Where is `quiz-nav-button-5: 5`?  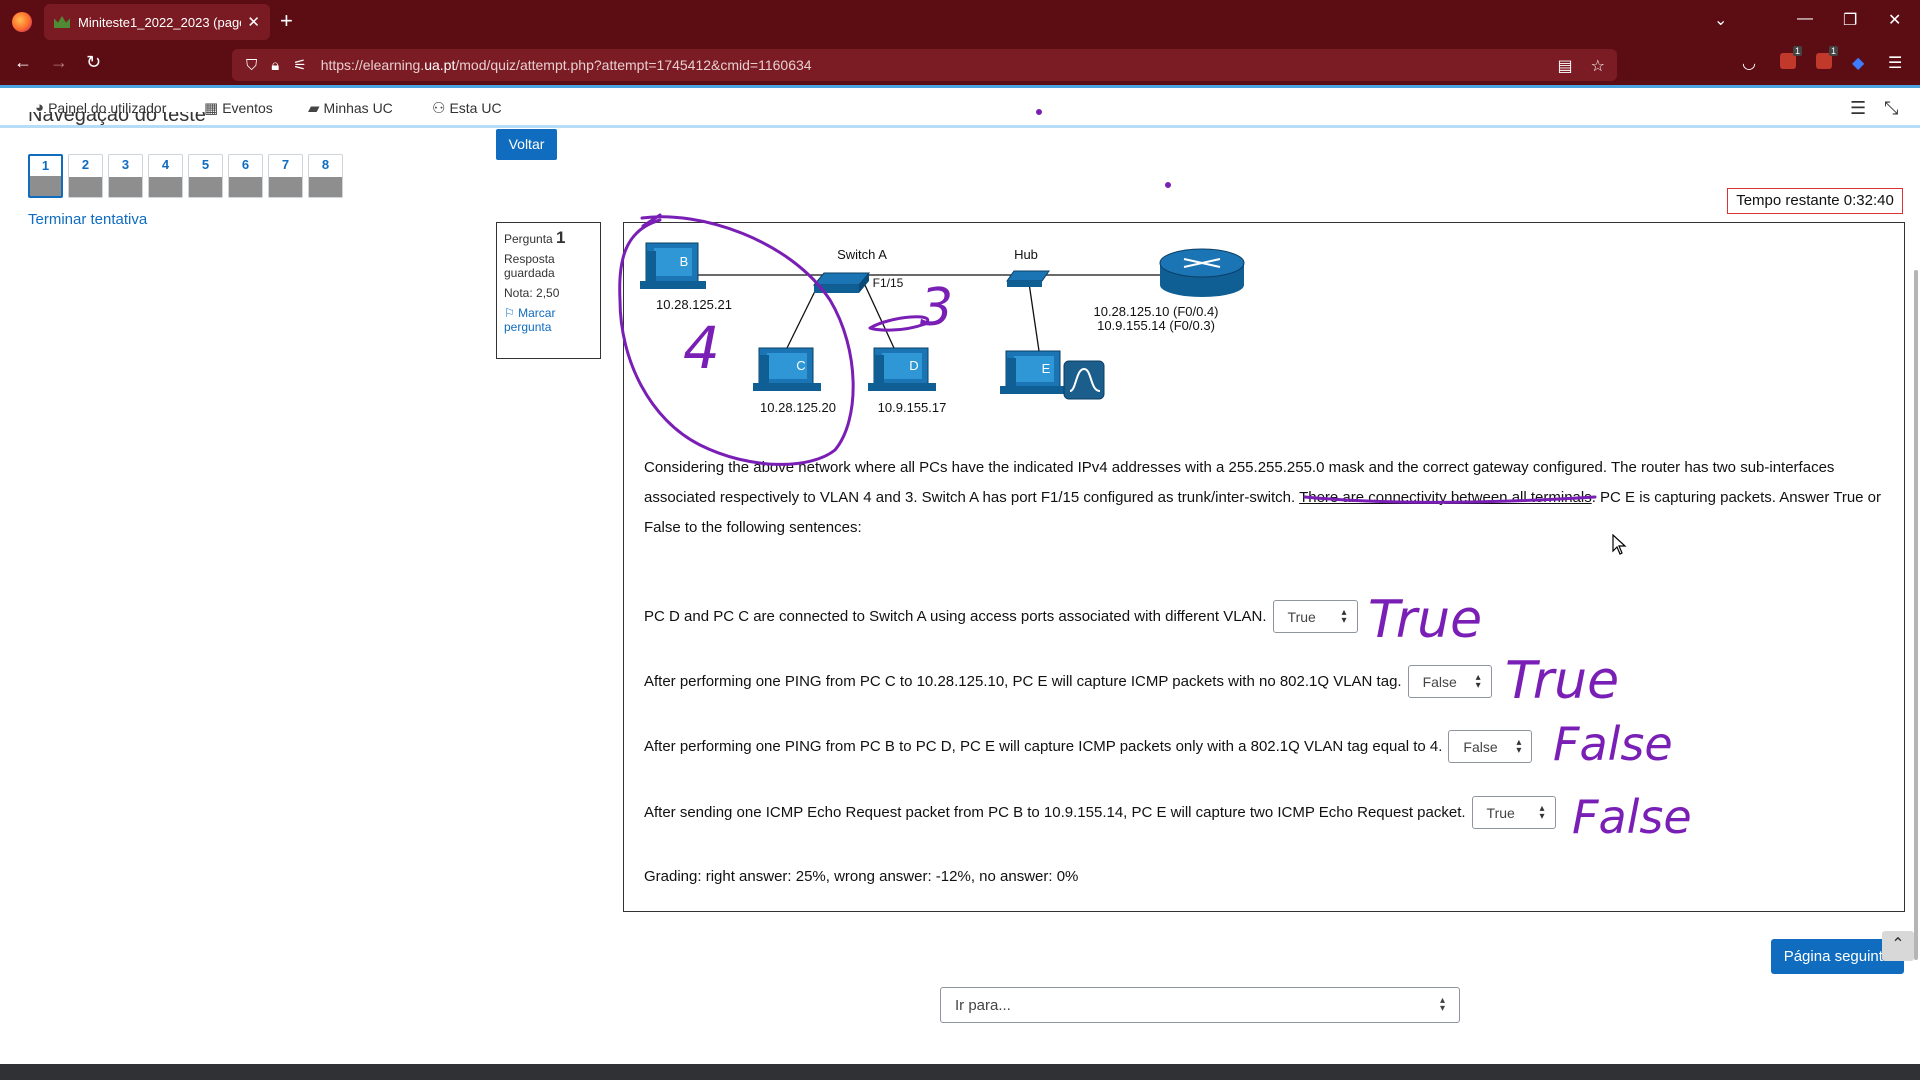 quiz-nav-button-5: 5 is located at coordinates (205, 176).